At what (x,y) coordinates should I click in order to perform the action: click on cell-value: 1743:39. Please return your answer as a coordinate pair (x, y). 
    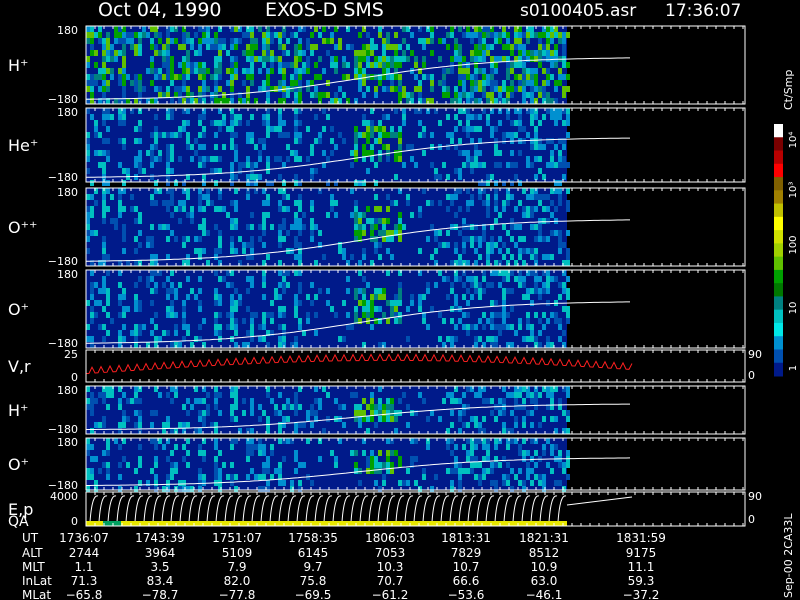
    Looking at the image, I should click on (160, 538).